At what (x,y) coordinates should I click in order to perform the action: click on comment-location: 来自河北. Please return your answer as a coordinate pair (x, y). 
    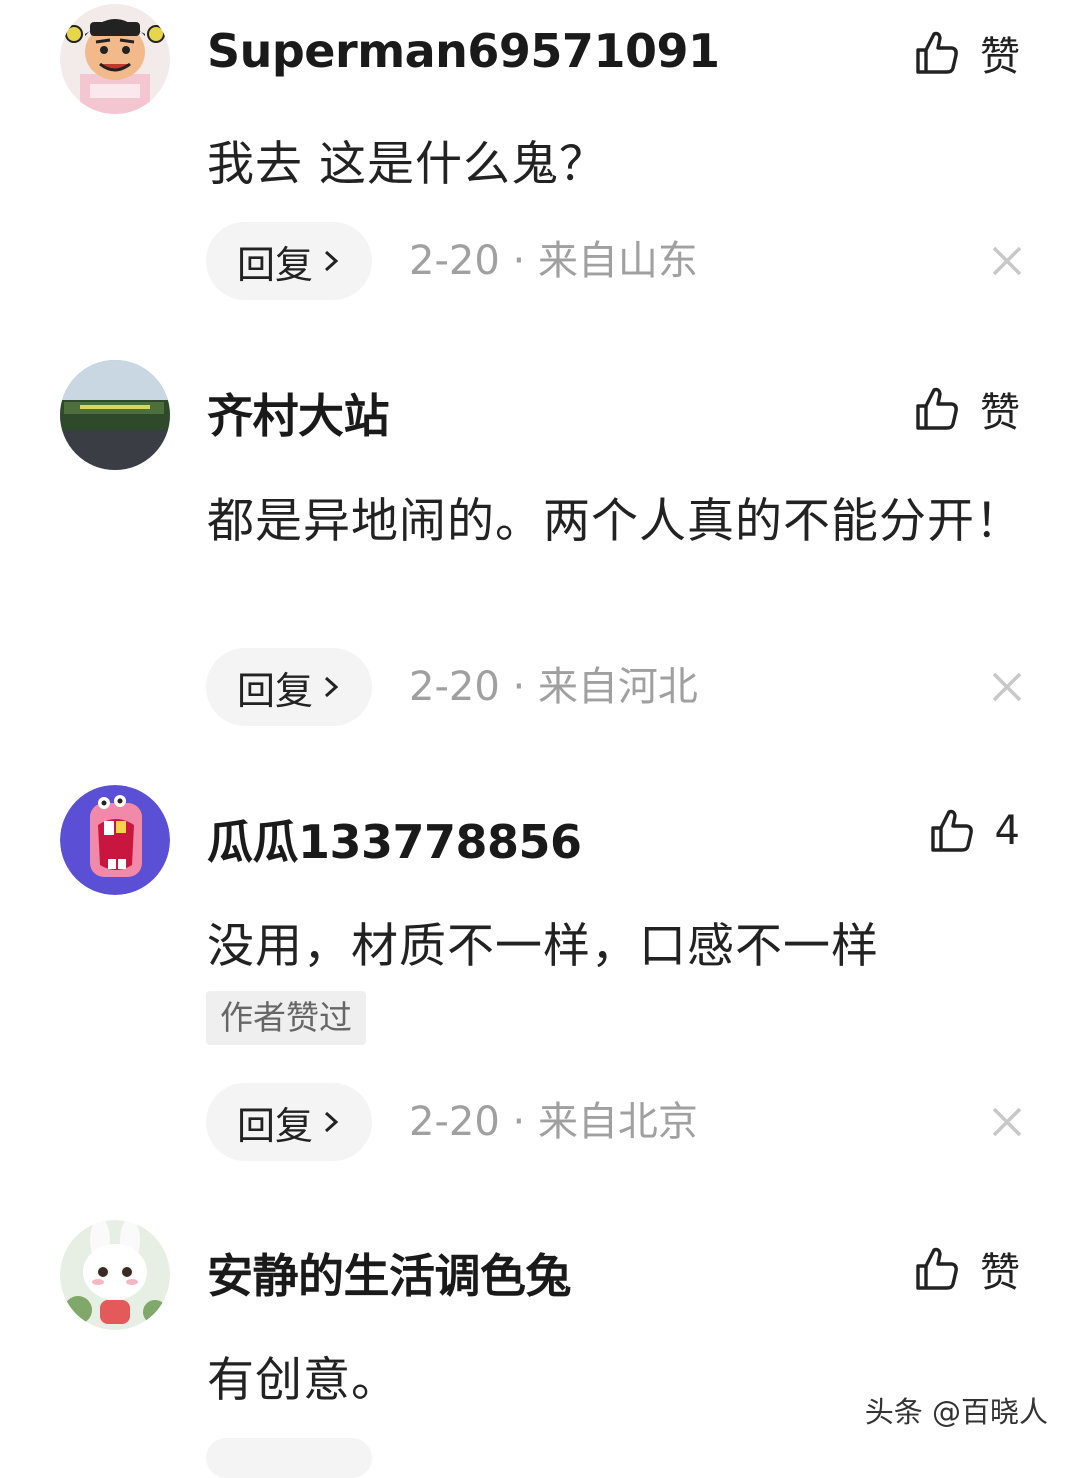
    Looking at the image, I should click on (617, 687).